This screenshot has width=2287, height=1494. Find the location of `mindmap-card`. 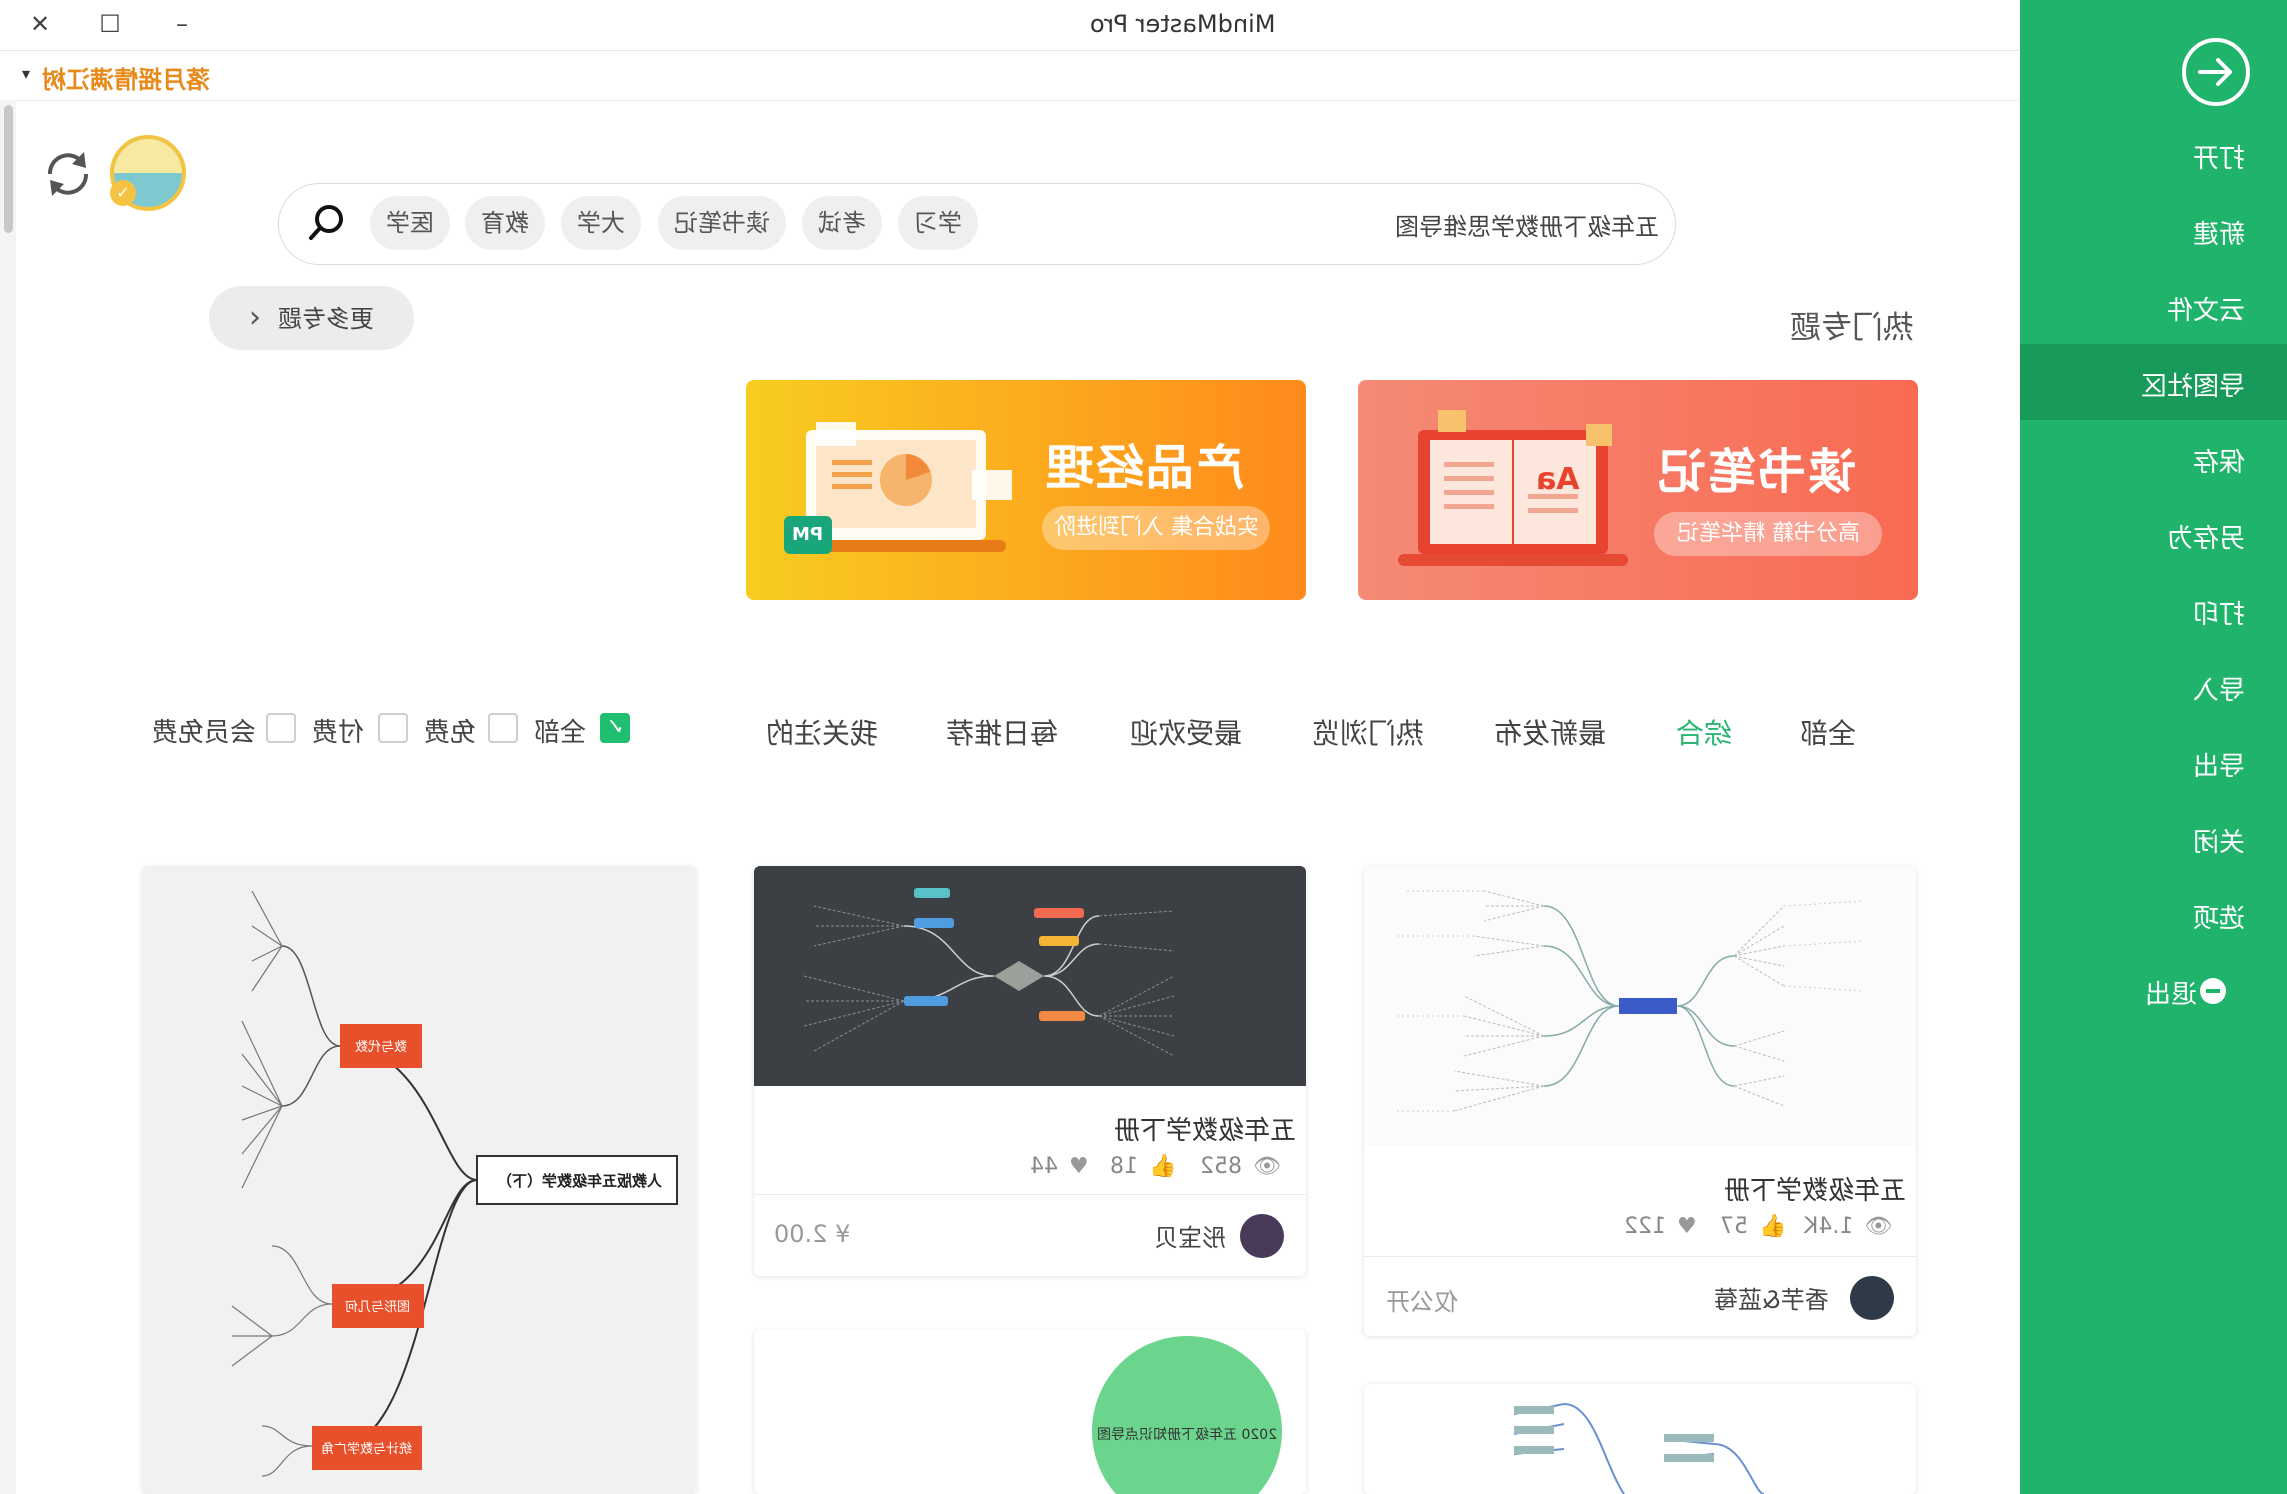

mindmap-card is located at coordinates (1640, 1439).